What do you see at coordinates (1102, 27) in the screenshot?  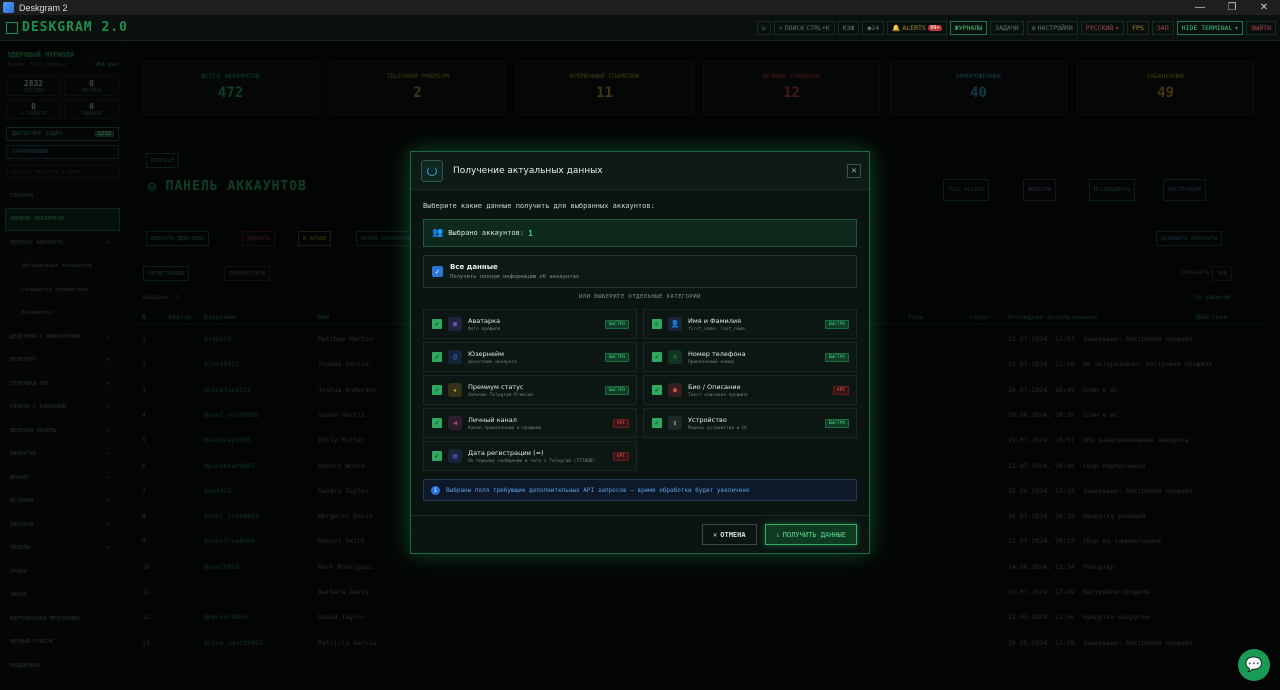 I see `language-select: РУССКИЙ ▾` at bounding box center [1102, 27].